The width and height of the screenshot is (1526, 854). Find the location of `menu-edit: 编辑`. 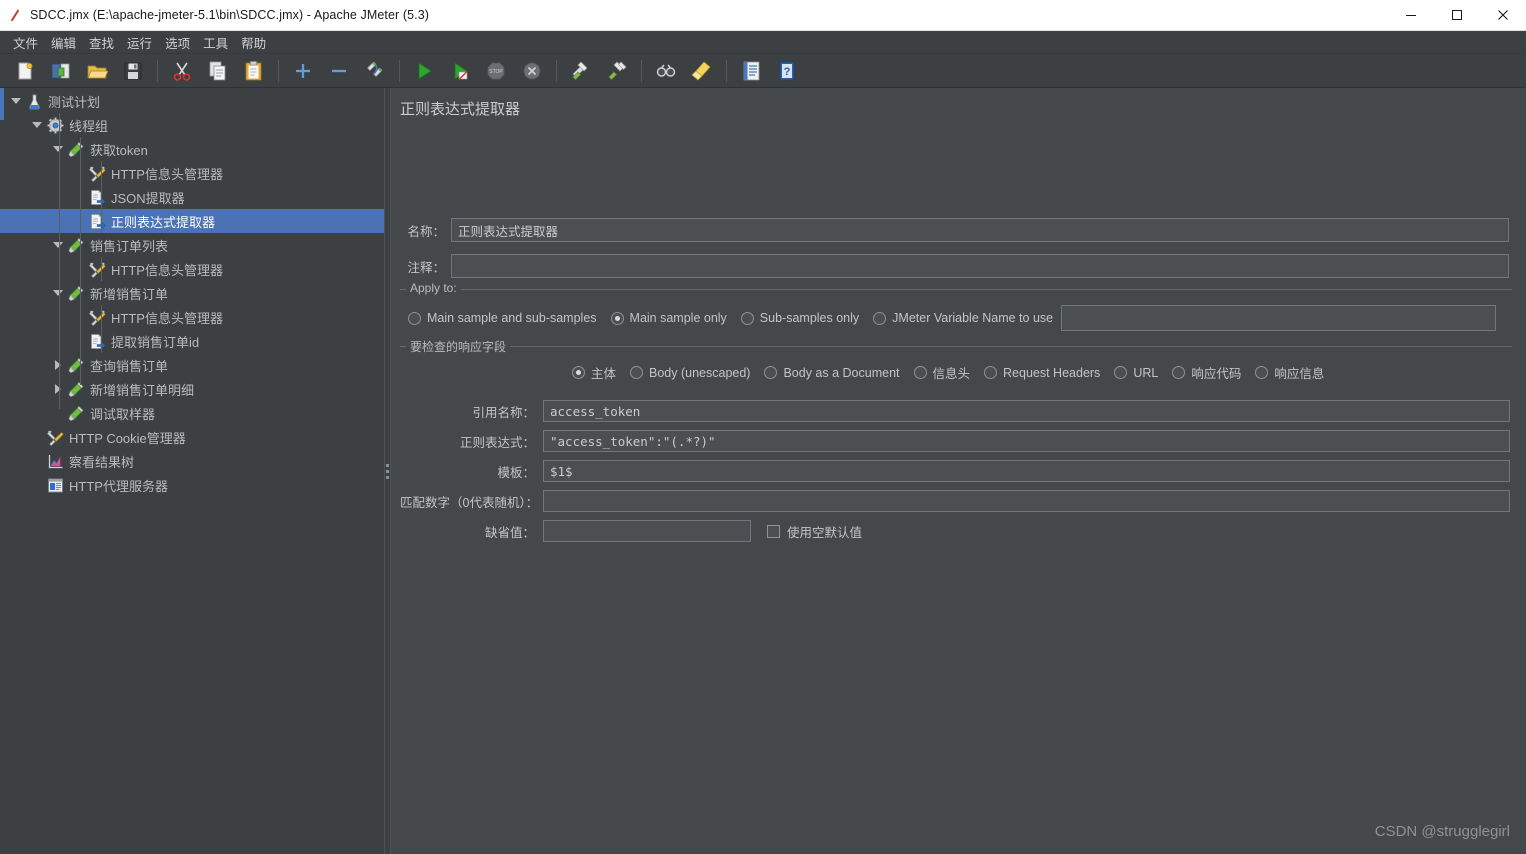

menu-edit: 编辑 is located at coordinates (63, 42).